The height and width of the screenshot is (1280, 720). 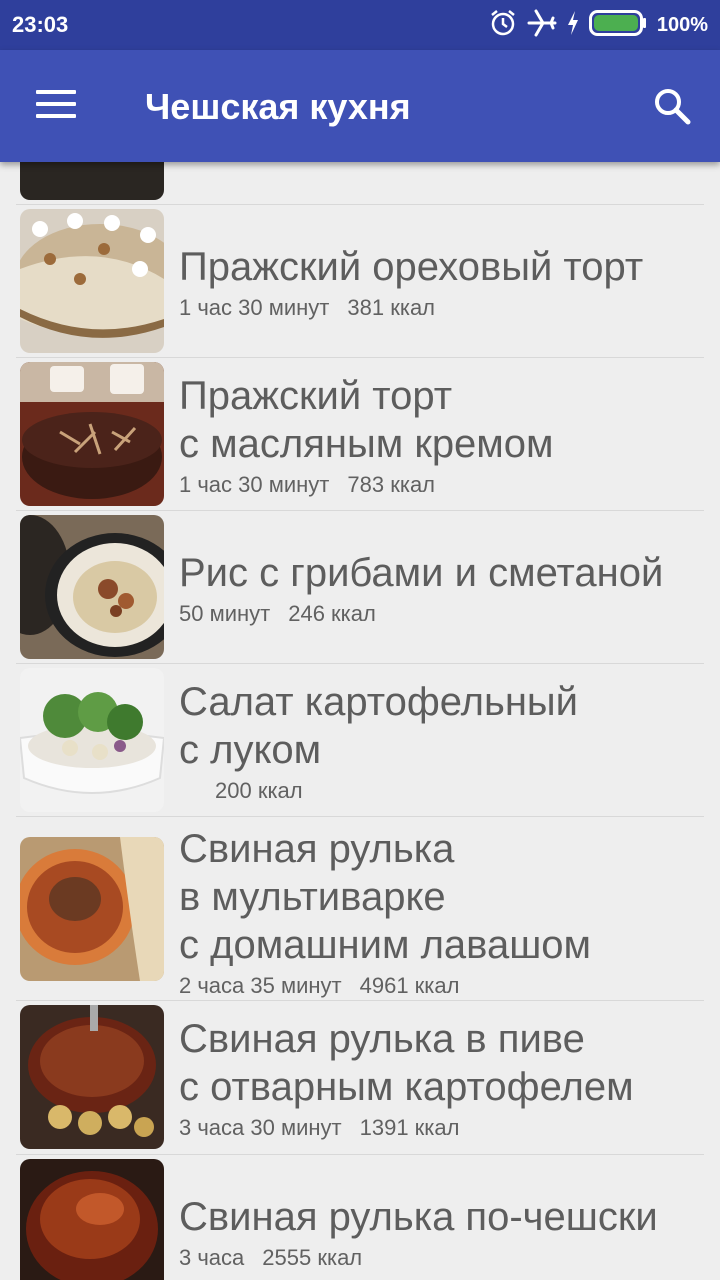 What do you see at coordinates (617, 25) in the screenshot?
I see `battery-icon` at bounding box center [617, 25].